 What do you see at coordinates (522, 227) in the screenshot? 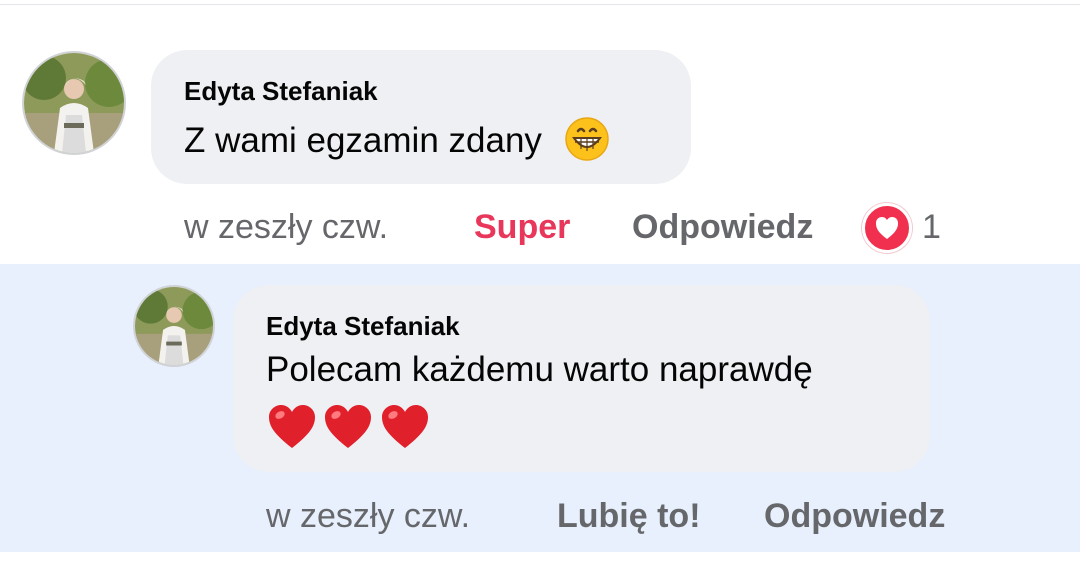
I see `reaction-button: Super` at bounding box center [522, 227].